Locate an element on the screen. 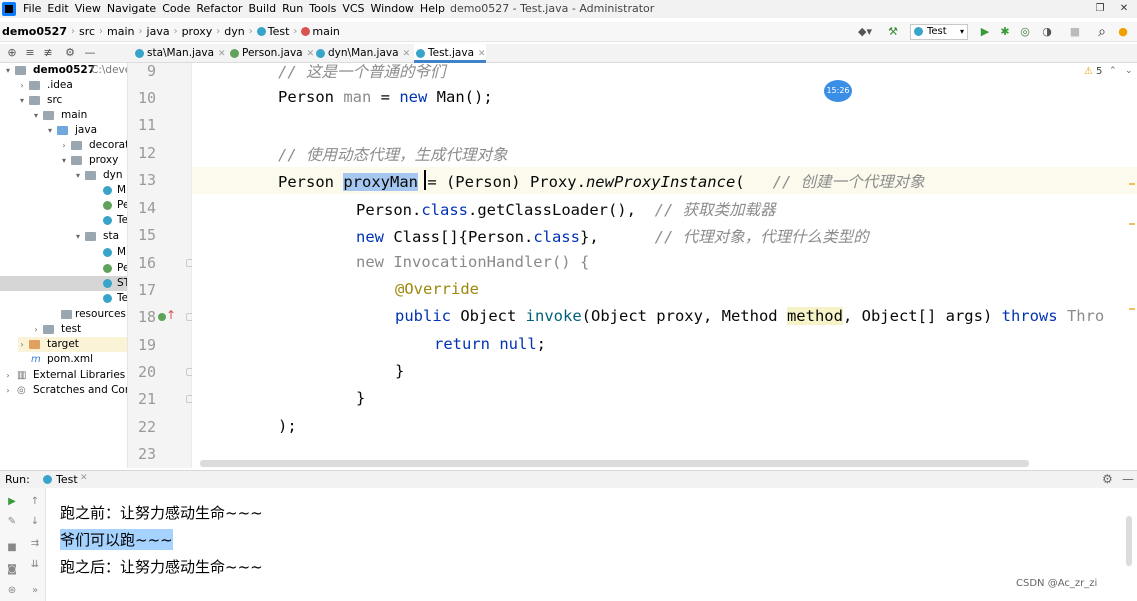 The height and width of the screenshot is (601, 1137). menu-file: File is located at coordinates (32, 9).